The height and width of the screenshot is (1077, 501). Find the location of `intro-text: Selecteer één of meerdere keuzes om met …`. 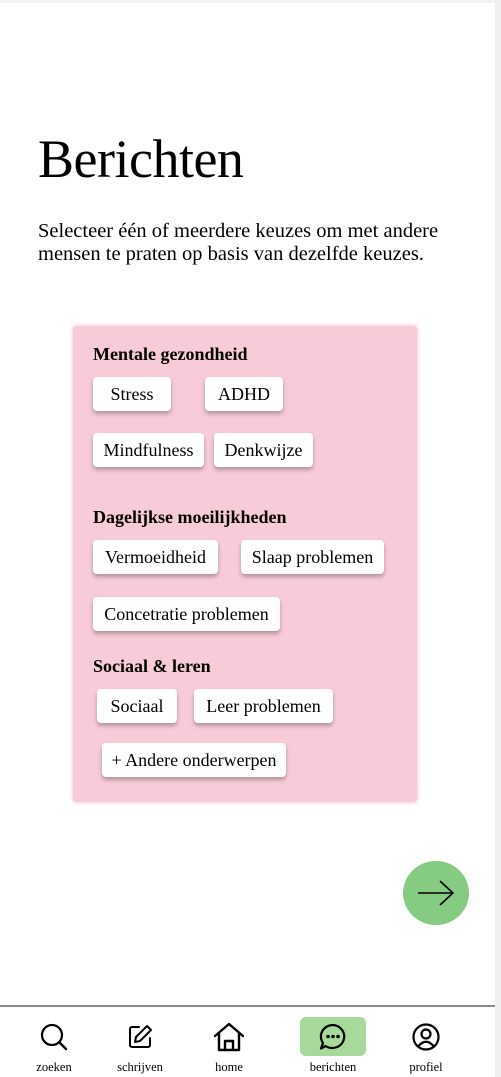

intro-text: Selecteer één of meerdere keuzes om met … is located at coordinates (238, 242).